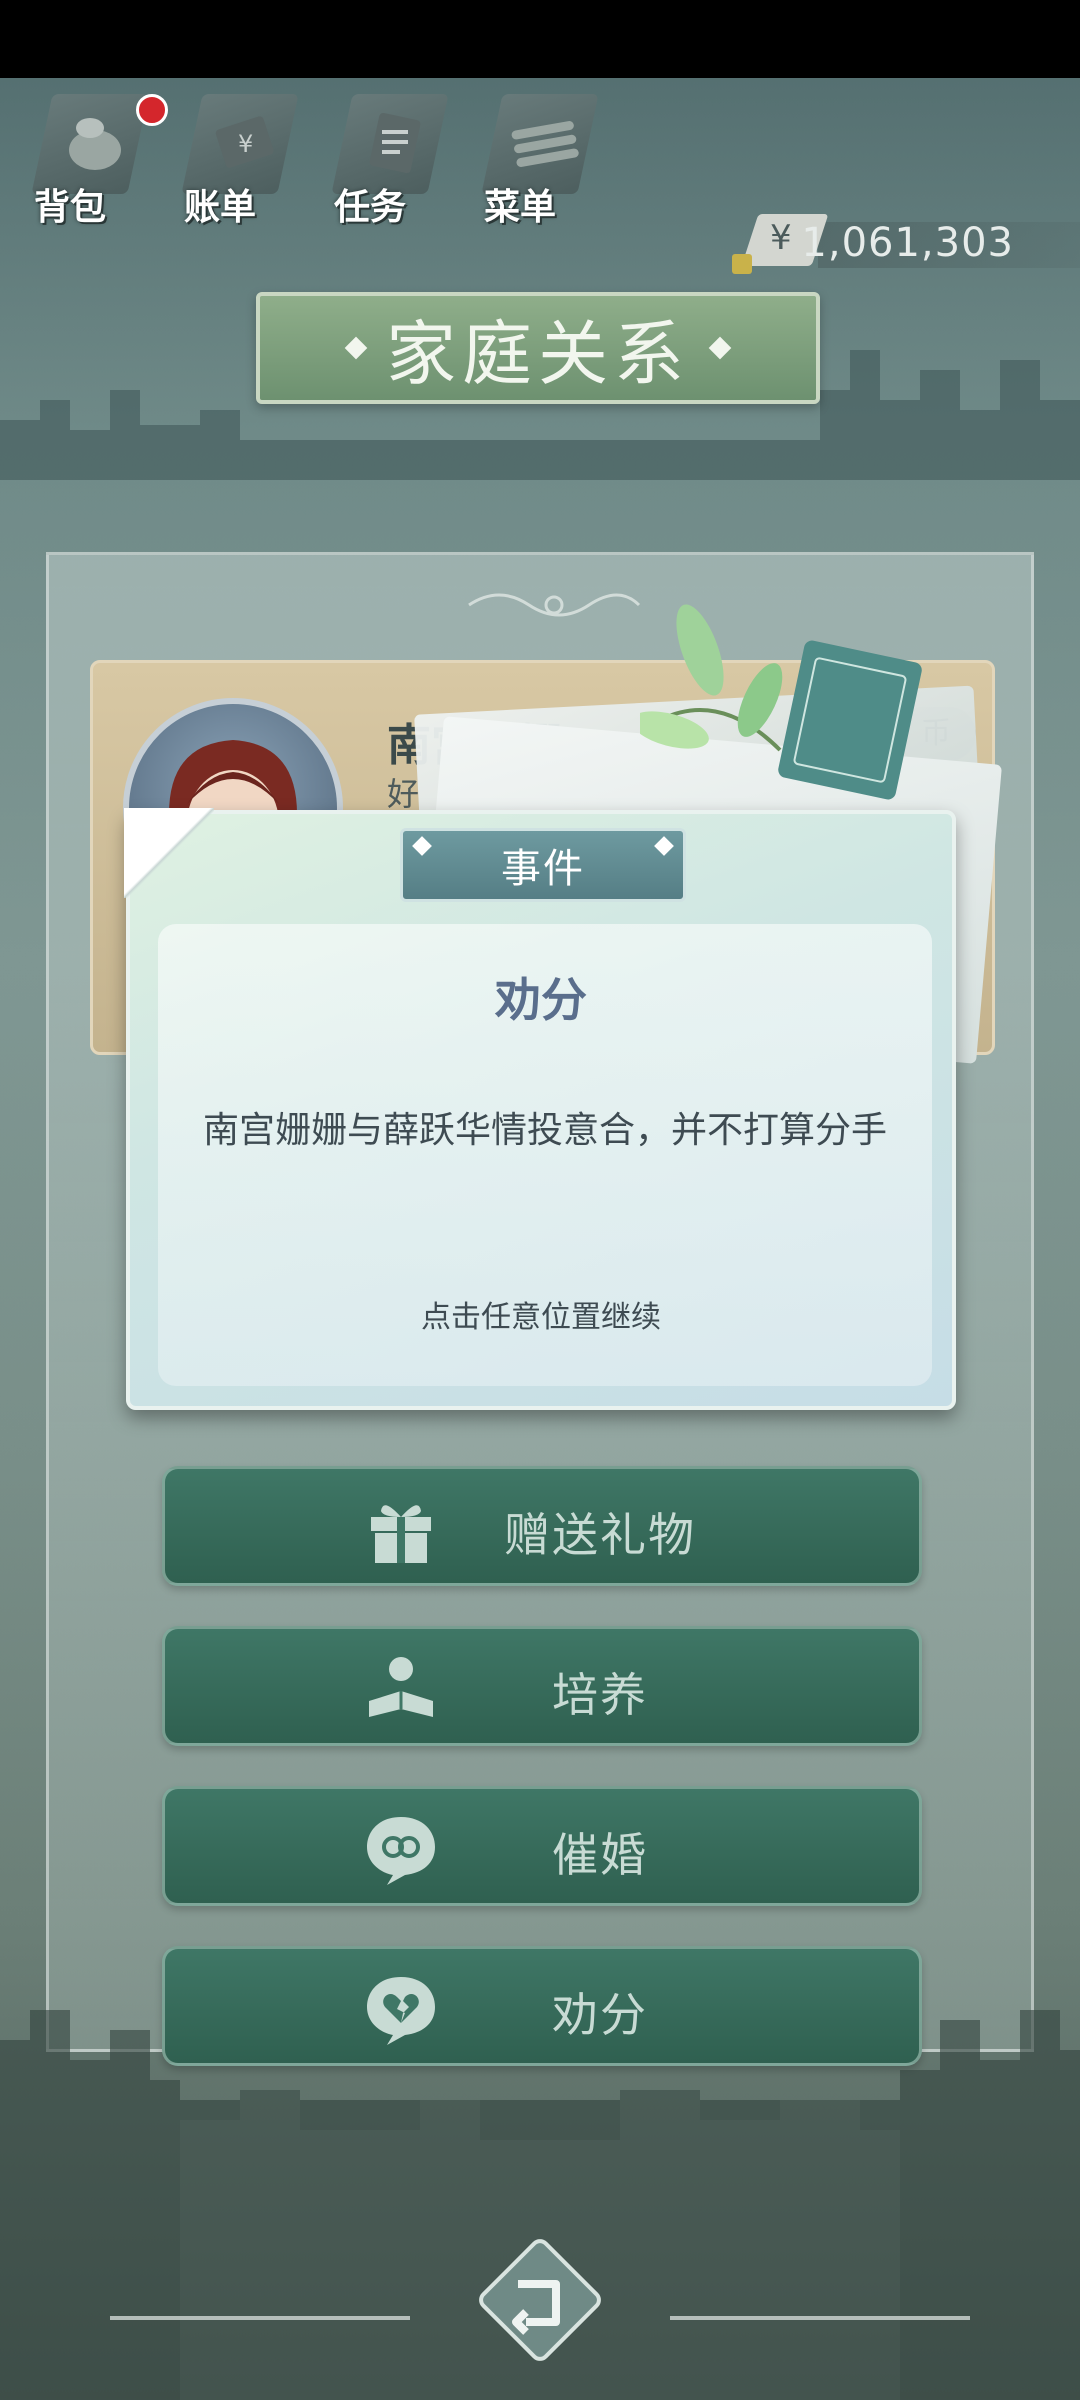  What do you see at coordinates (554, 605) in the screenshot?
I see `scroll-ornament-icon` at bounding box center [554, 605].